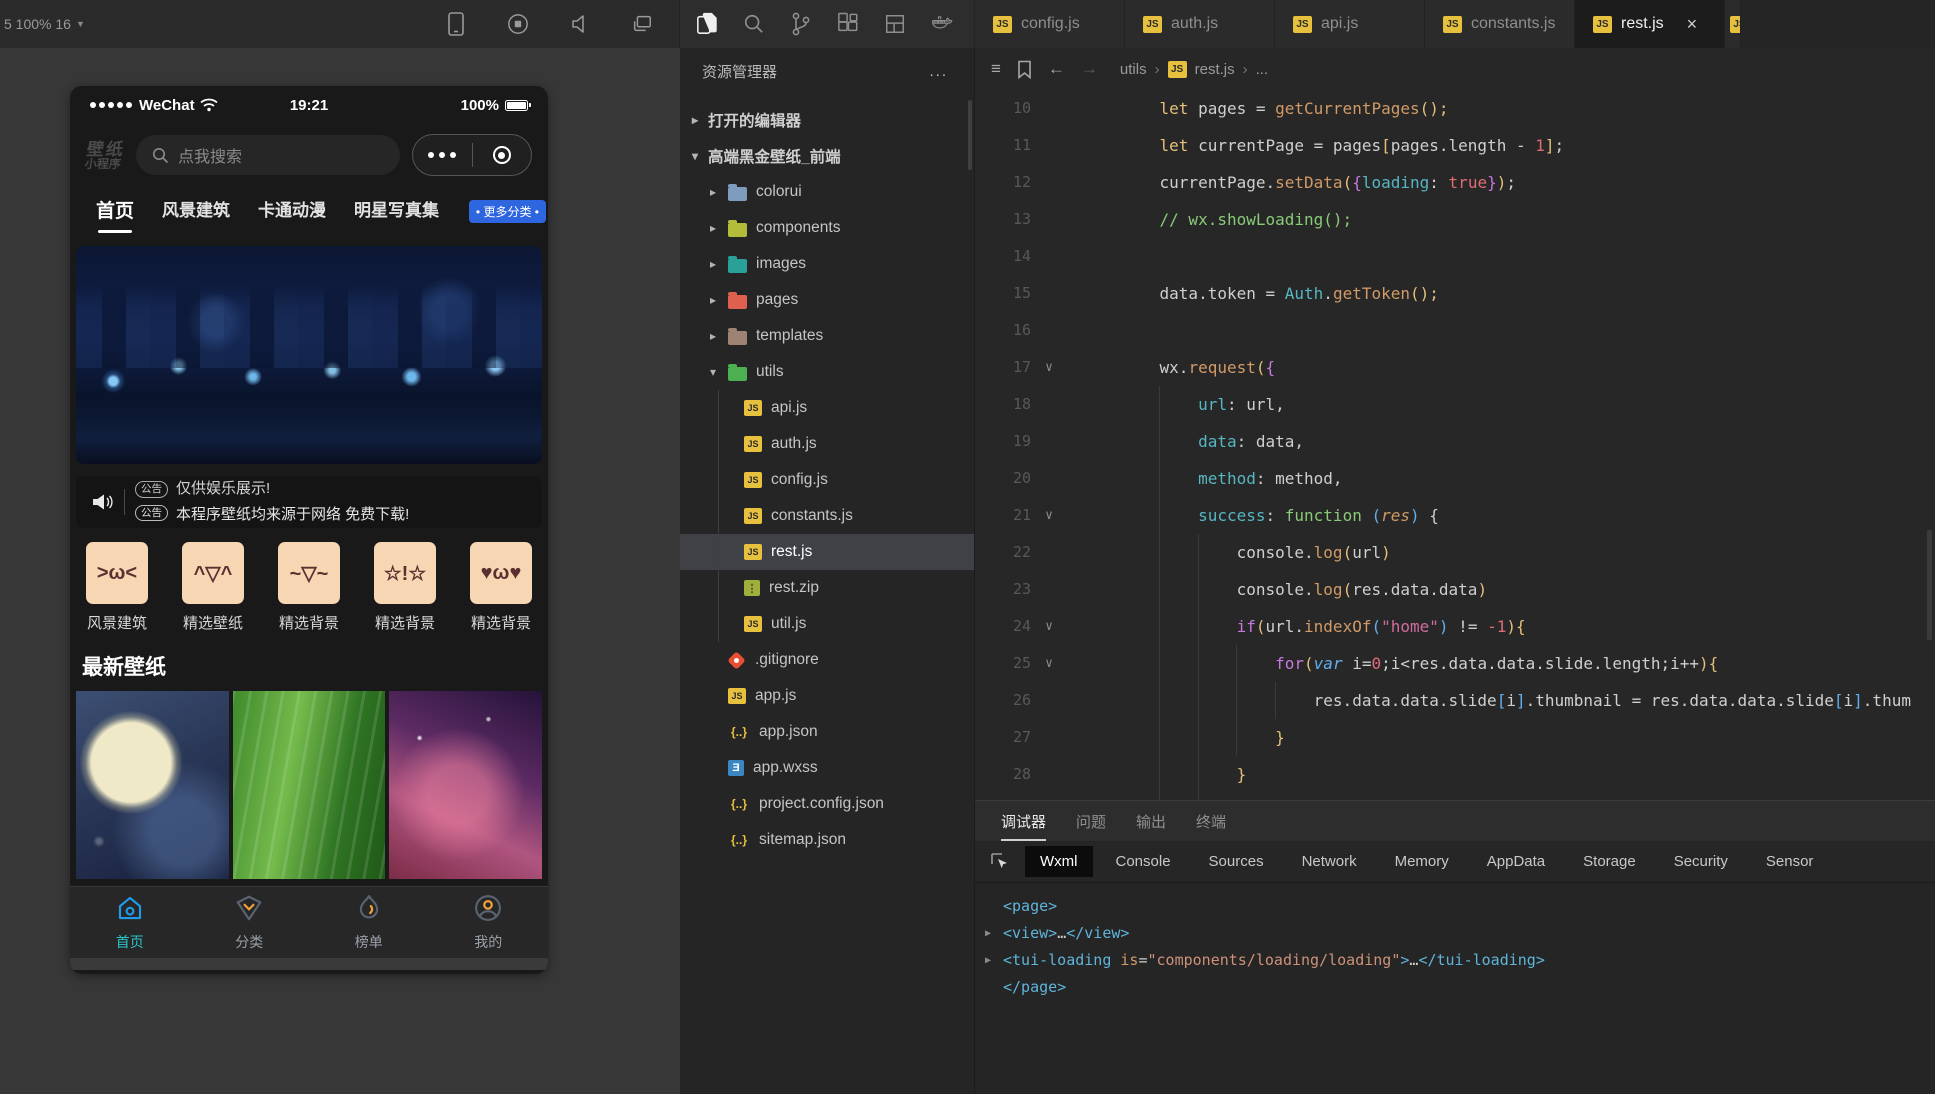 The height and width of the screenshot is (1094, 1935). I want to click on tree-item-app.js: JS app.js, so click(827, 696).